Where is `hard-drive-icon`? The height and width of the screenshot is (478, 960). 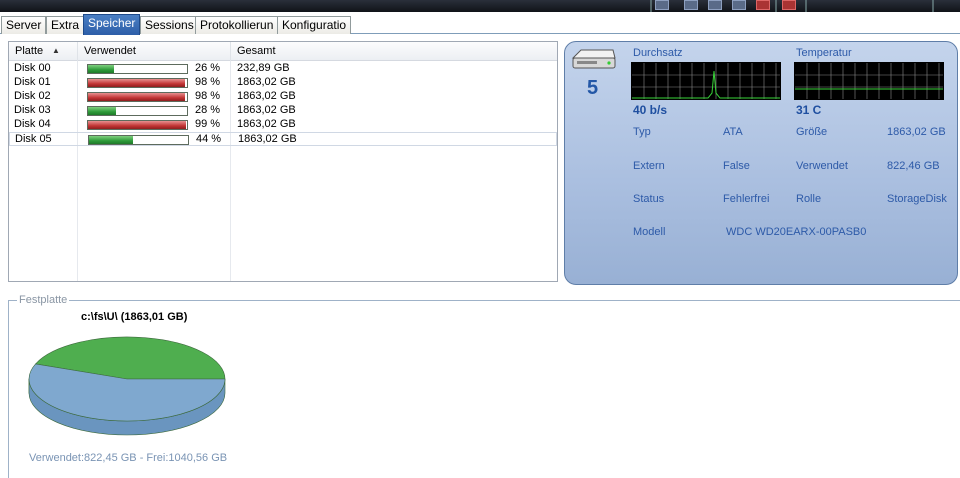
hard-drive-icon is located at coordinates (593, 59).